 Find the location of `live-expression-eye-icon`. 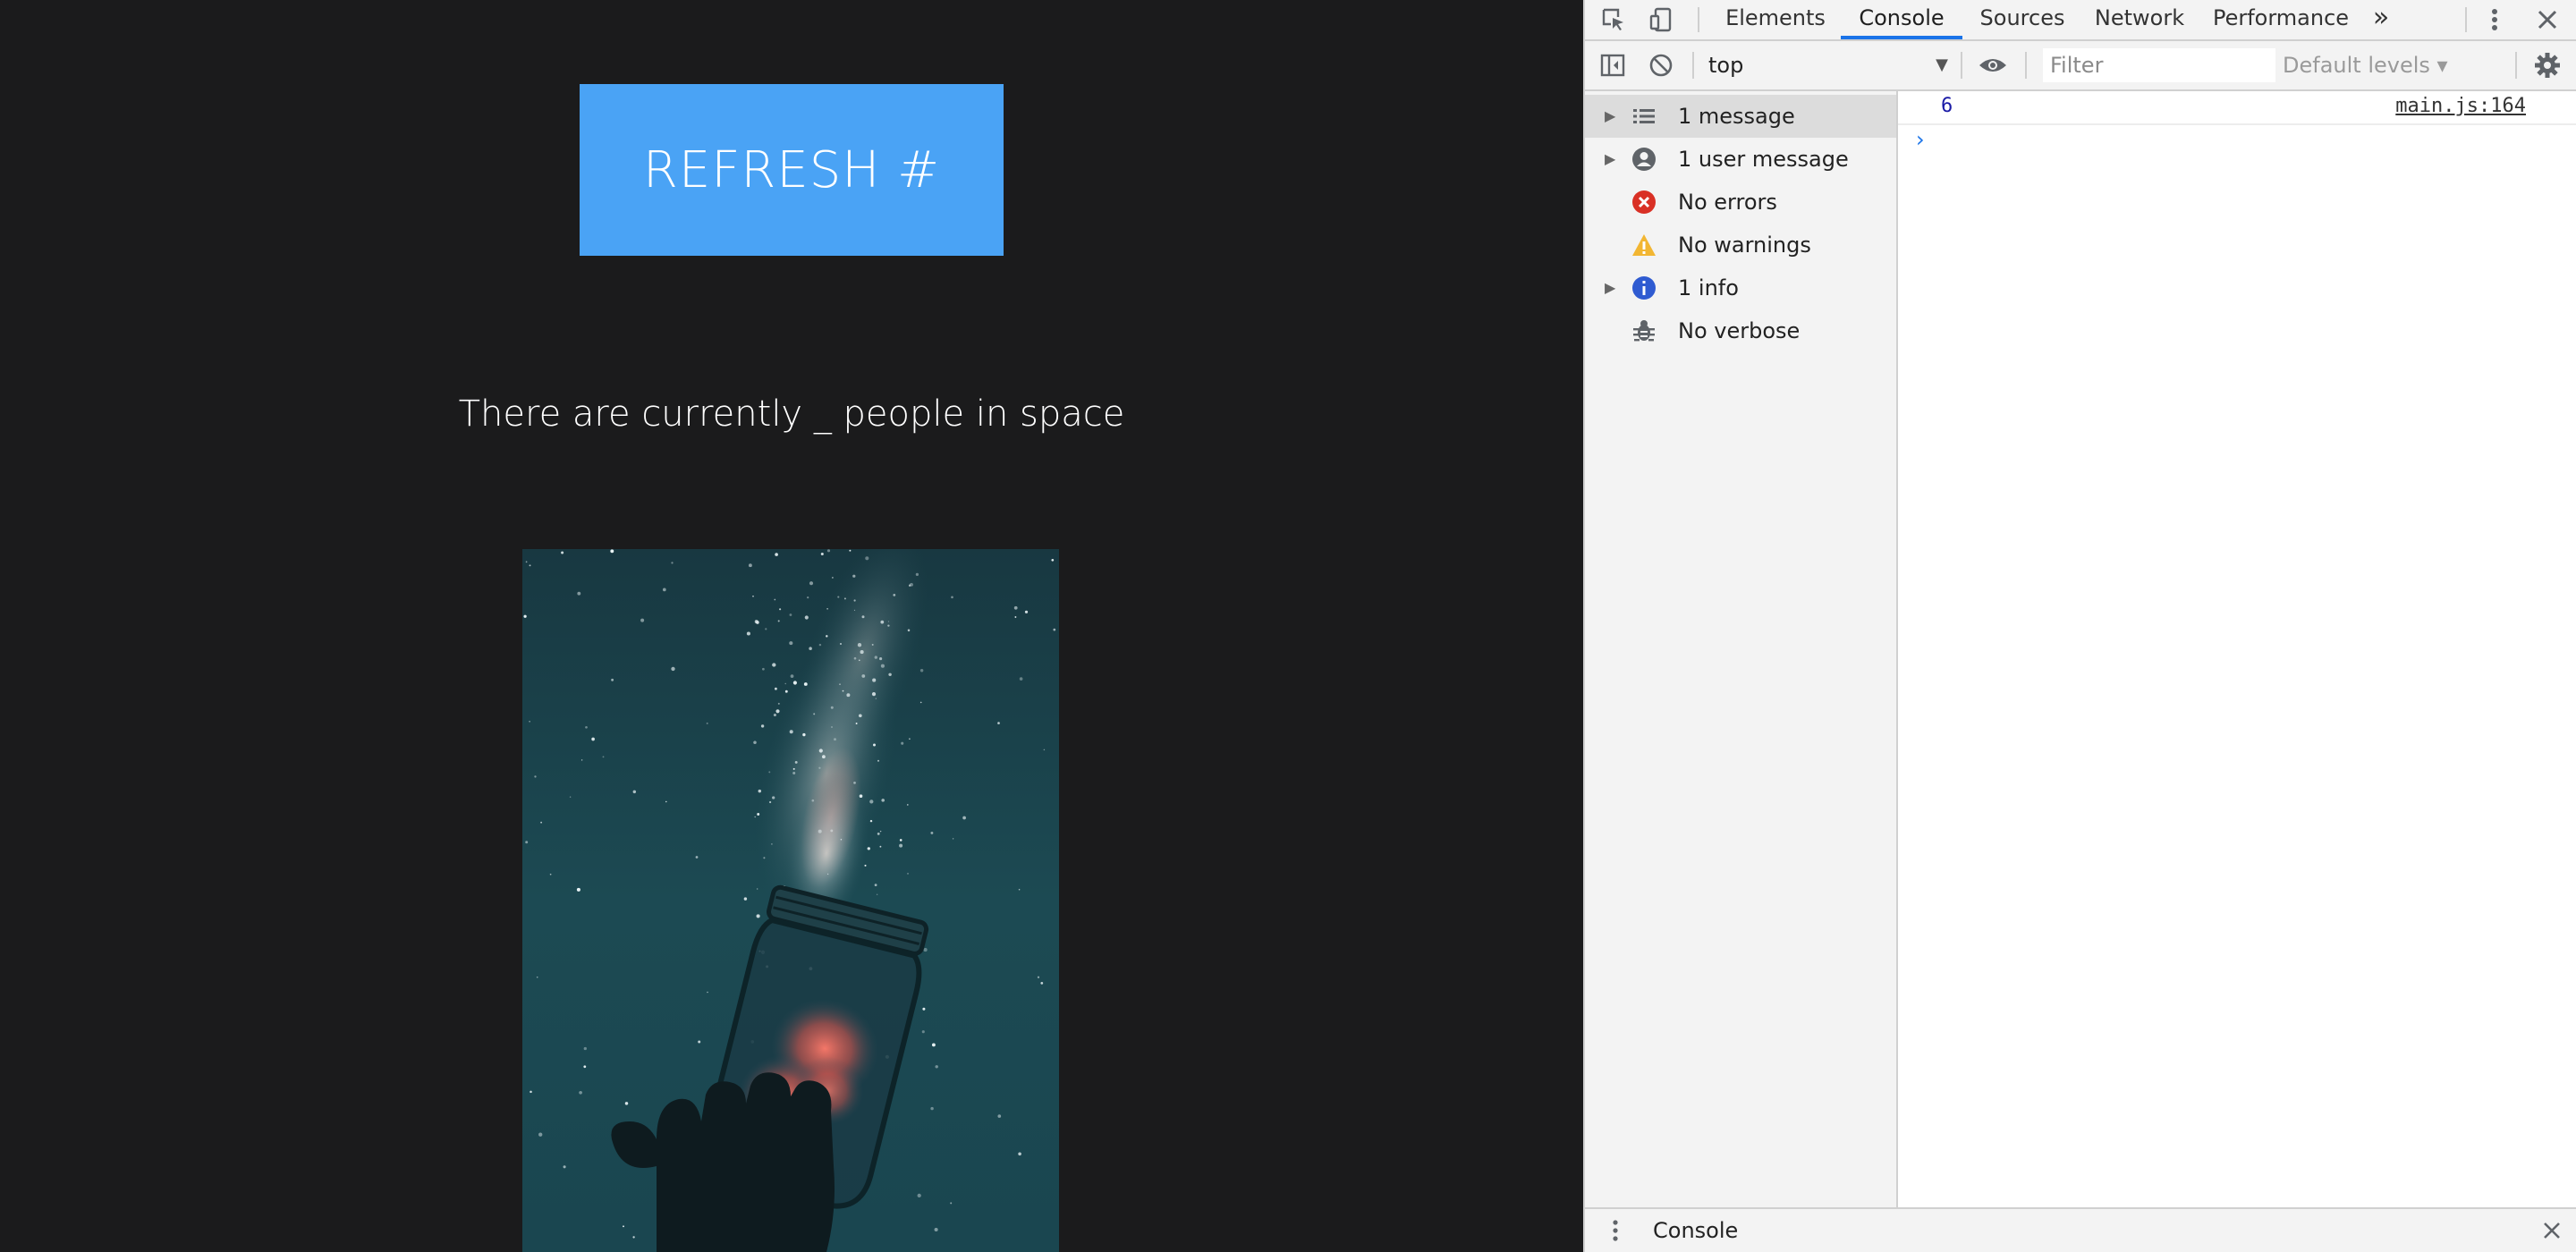

live-expression-eye-icon is located at coordinates (1993, 65).